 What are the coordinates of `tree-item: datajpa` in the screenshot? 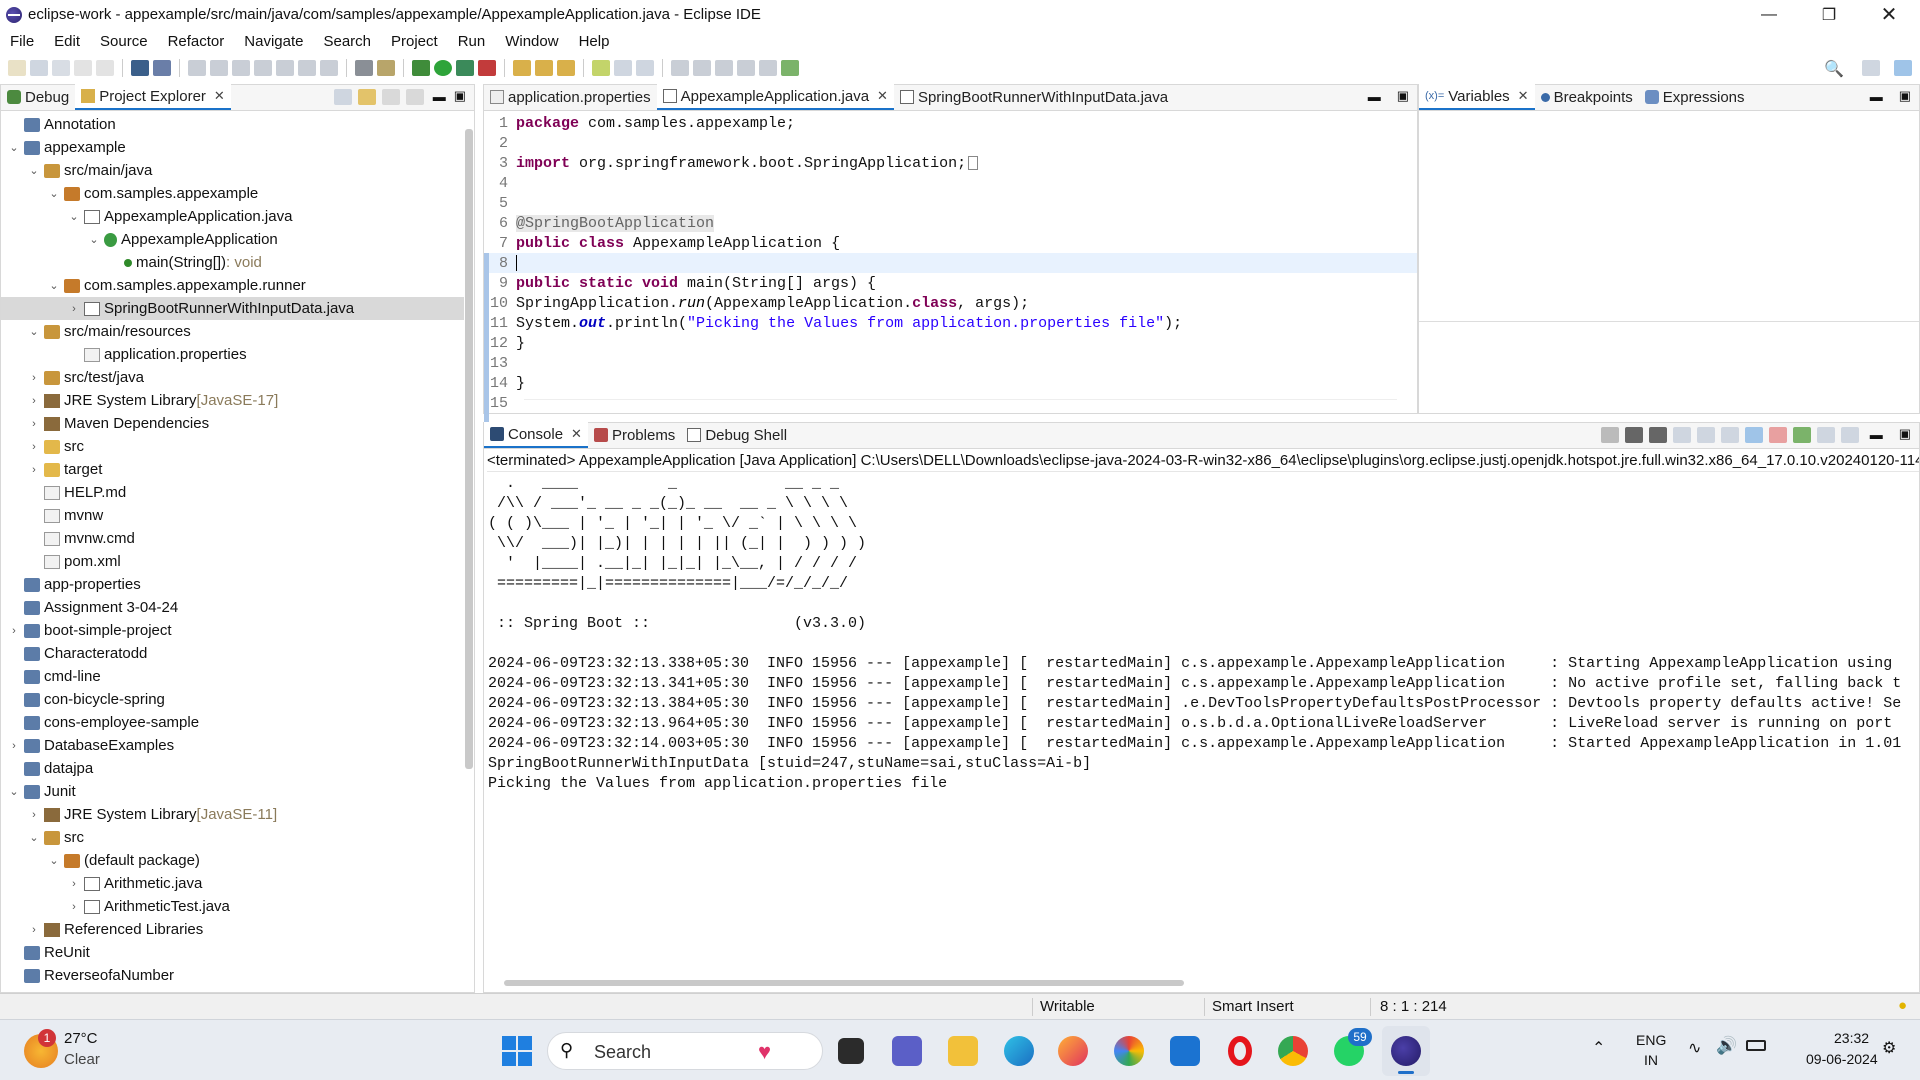 It's located at (232, 768).